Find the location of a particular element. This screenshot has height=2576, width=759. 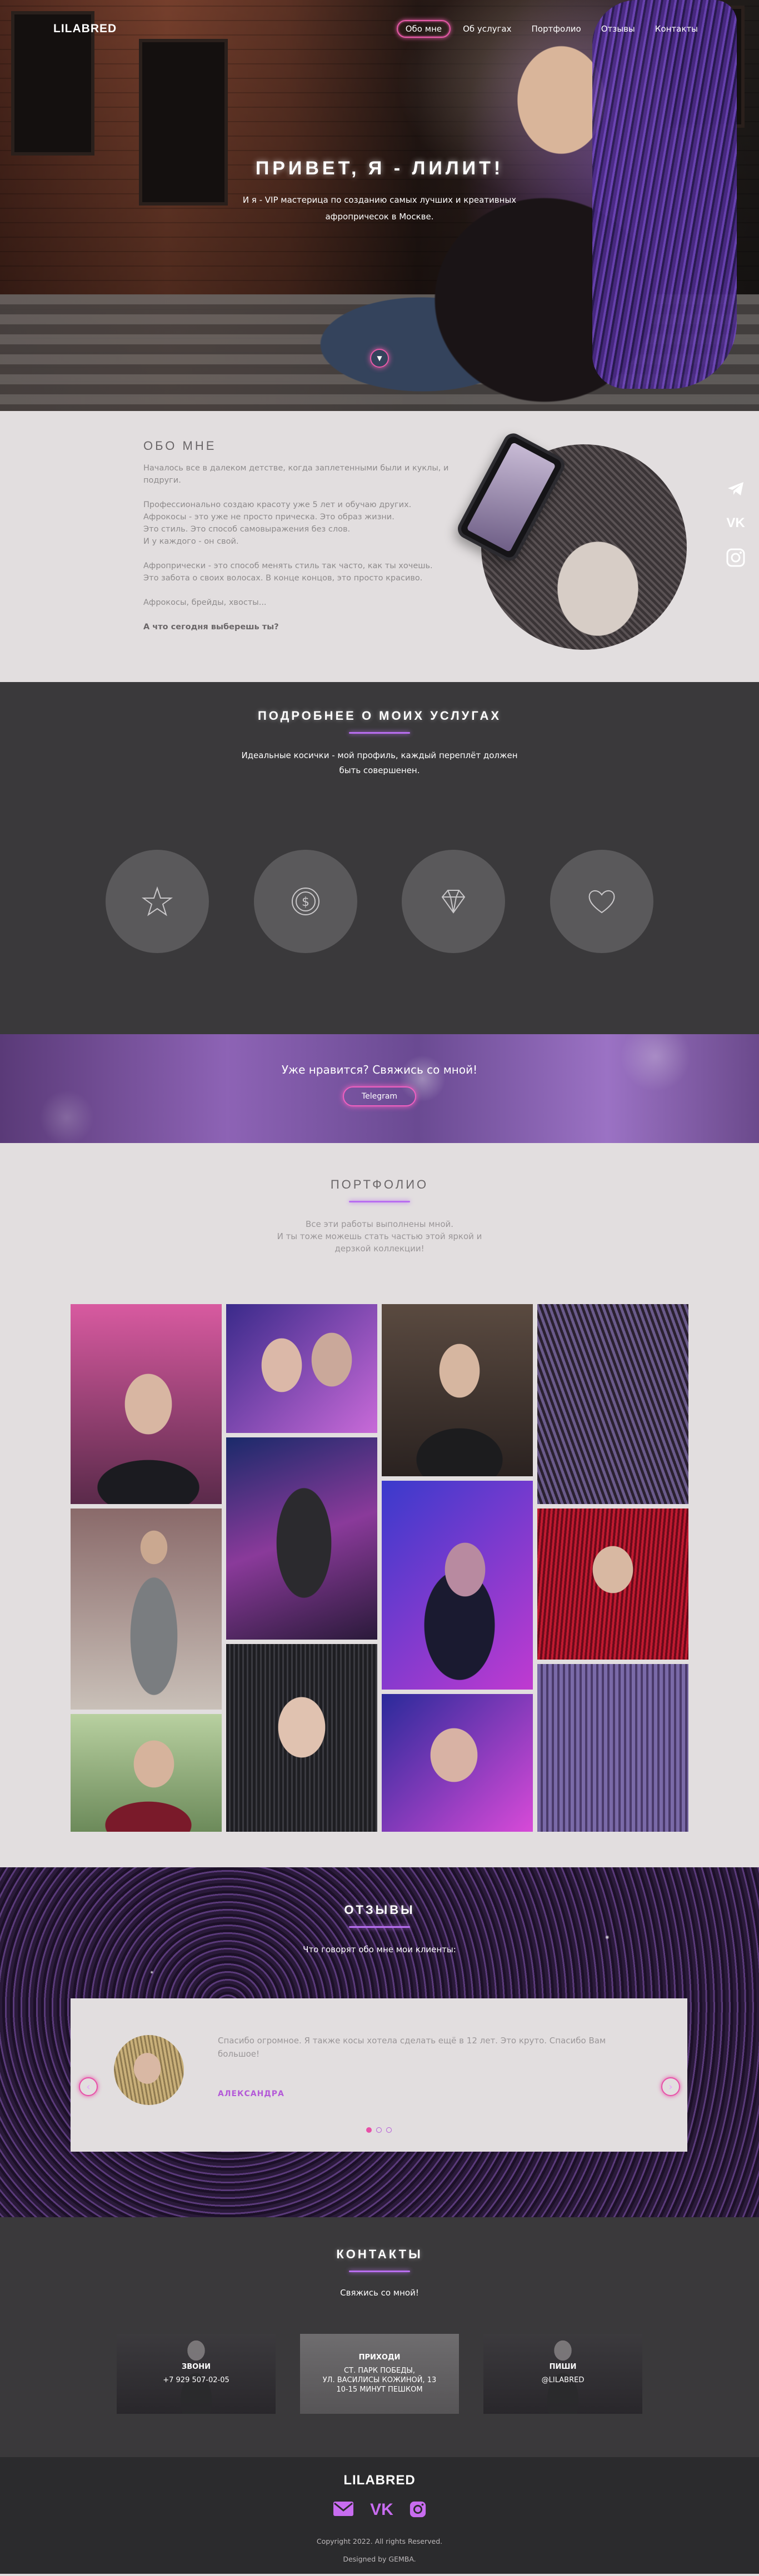

prev-slide-button: ‹ is located at coordinates (88, 2086).